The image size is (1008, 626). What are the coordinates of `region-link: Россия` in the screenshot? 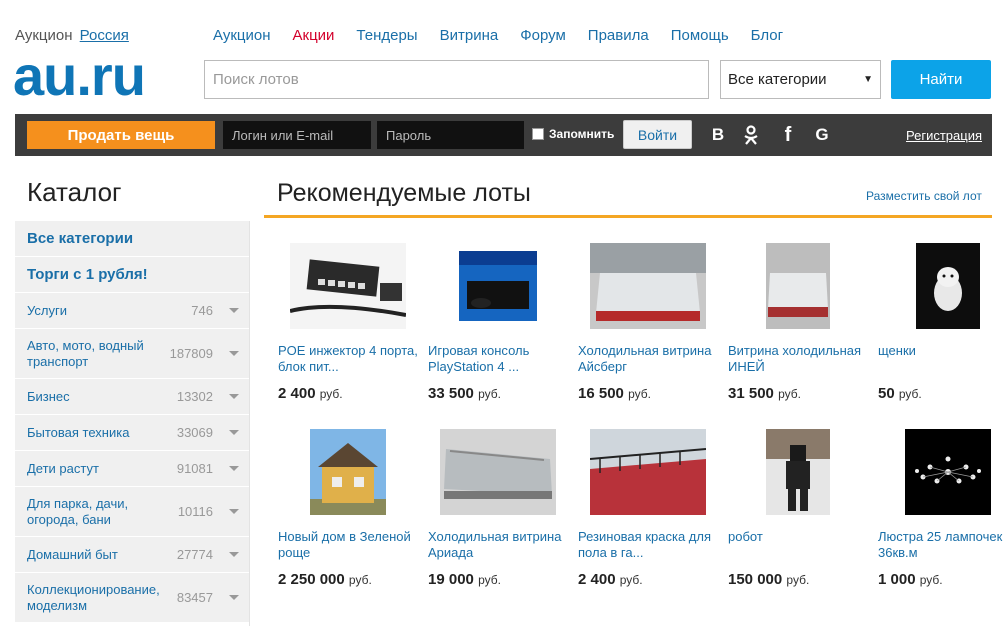 It's located at (104, 35).